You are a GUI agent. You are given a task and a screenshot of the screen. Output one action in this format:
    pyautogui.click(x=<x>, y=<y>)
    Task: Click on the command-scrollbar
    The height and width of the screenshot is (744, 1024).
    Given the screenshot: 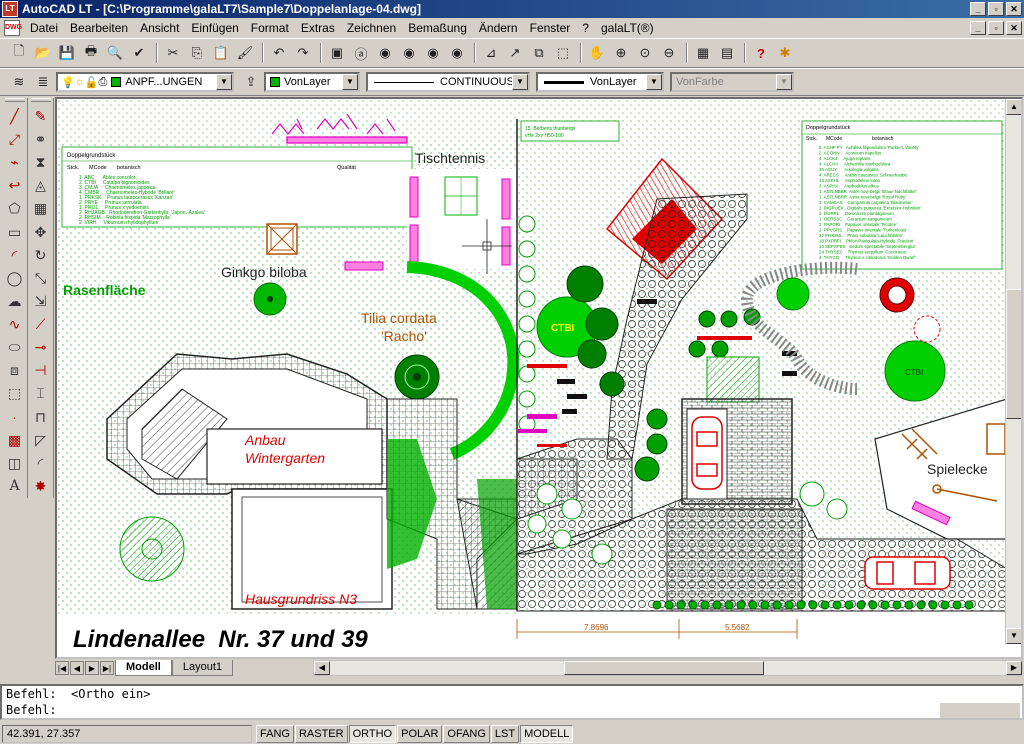 What is the action you would take?
    pyautogui.click(x=980, y=710)
    